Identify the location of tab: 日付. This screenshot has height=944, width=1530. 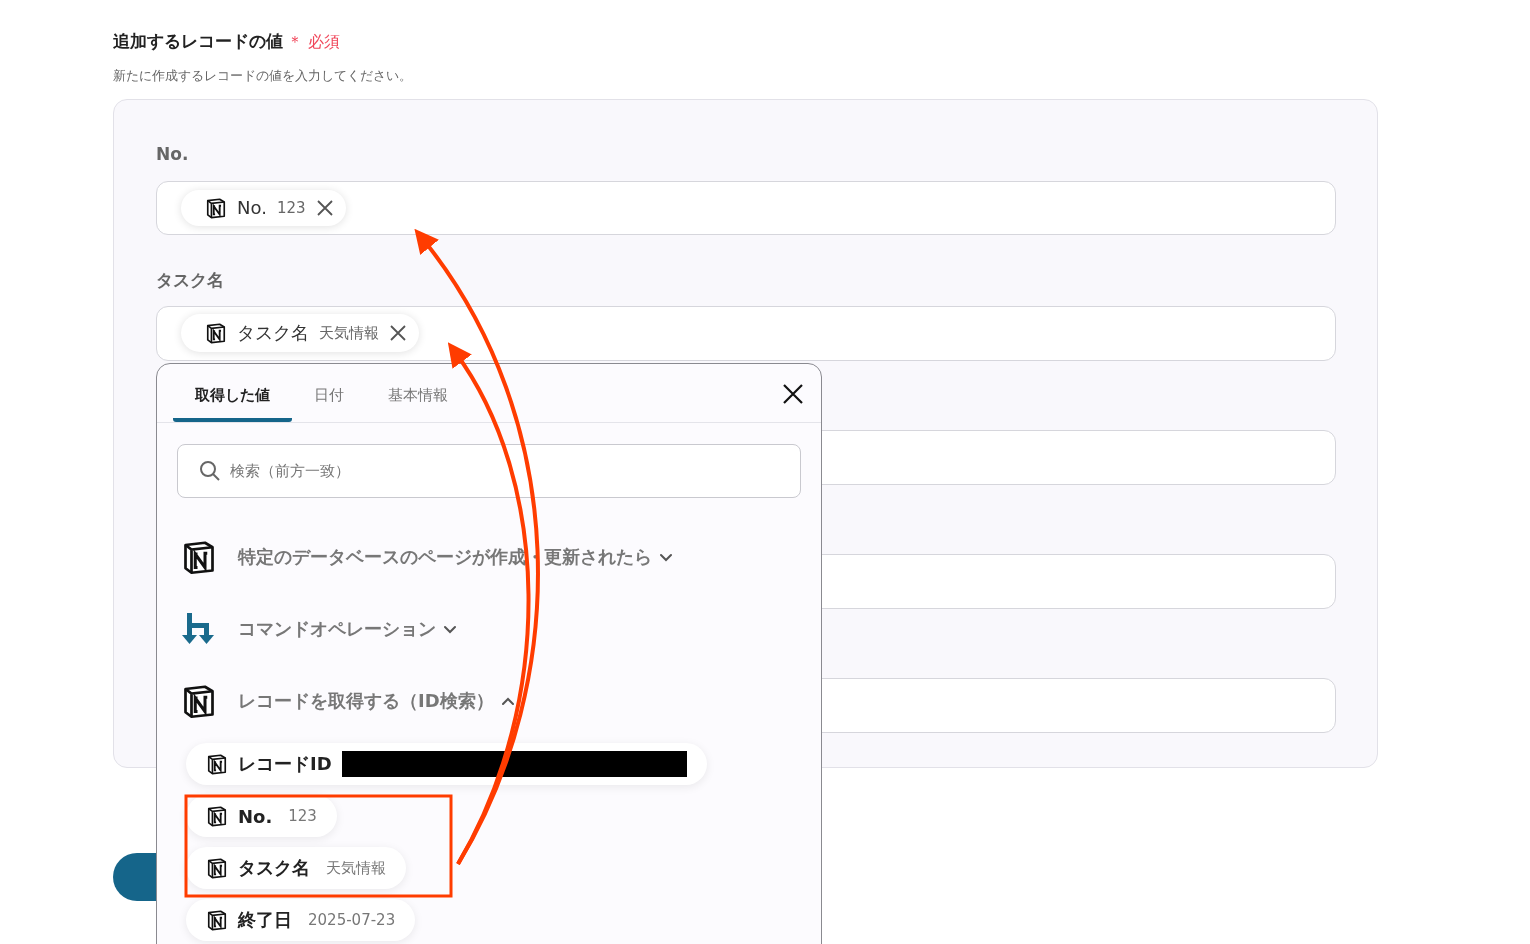
(329, 393).